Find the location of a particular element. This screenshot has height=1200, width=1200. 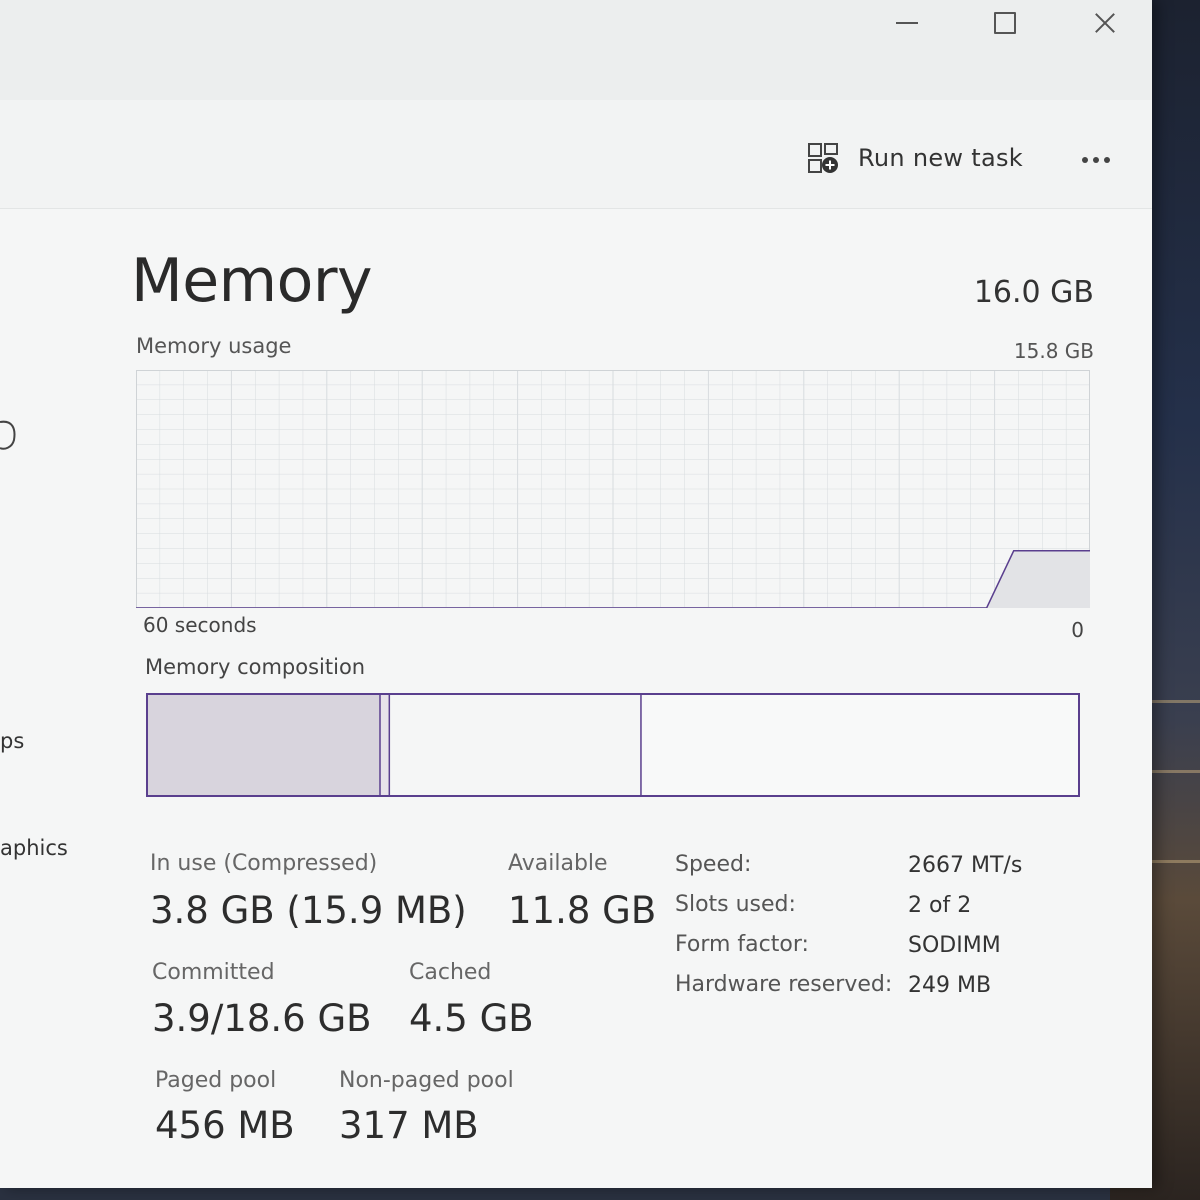

cached-label: Cached is located at coordinates (450, 972).